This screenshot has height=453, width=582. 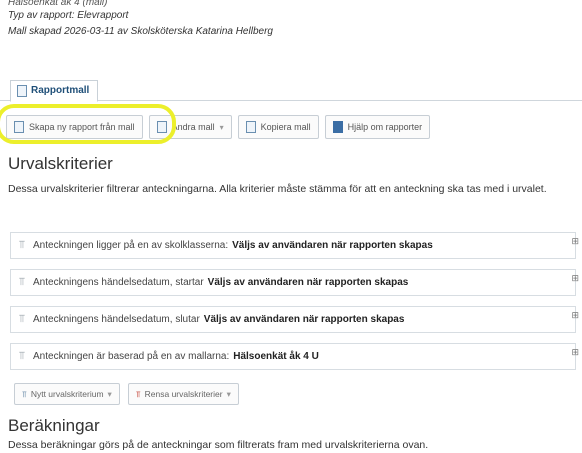 I want to click on criterion-value: Hälsoenkät åk 4 U, so click(x=276, y=356).